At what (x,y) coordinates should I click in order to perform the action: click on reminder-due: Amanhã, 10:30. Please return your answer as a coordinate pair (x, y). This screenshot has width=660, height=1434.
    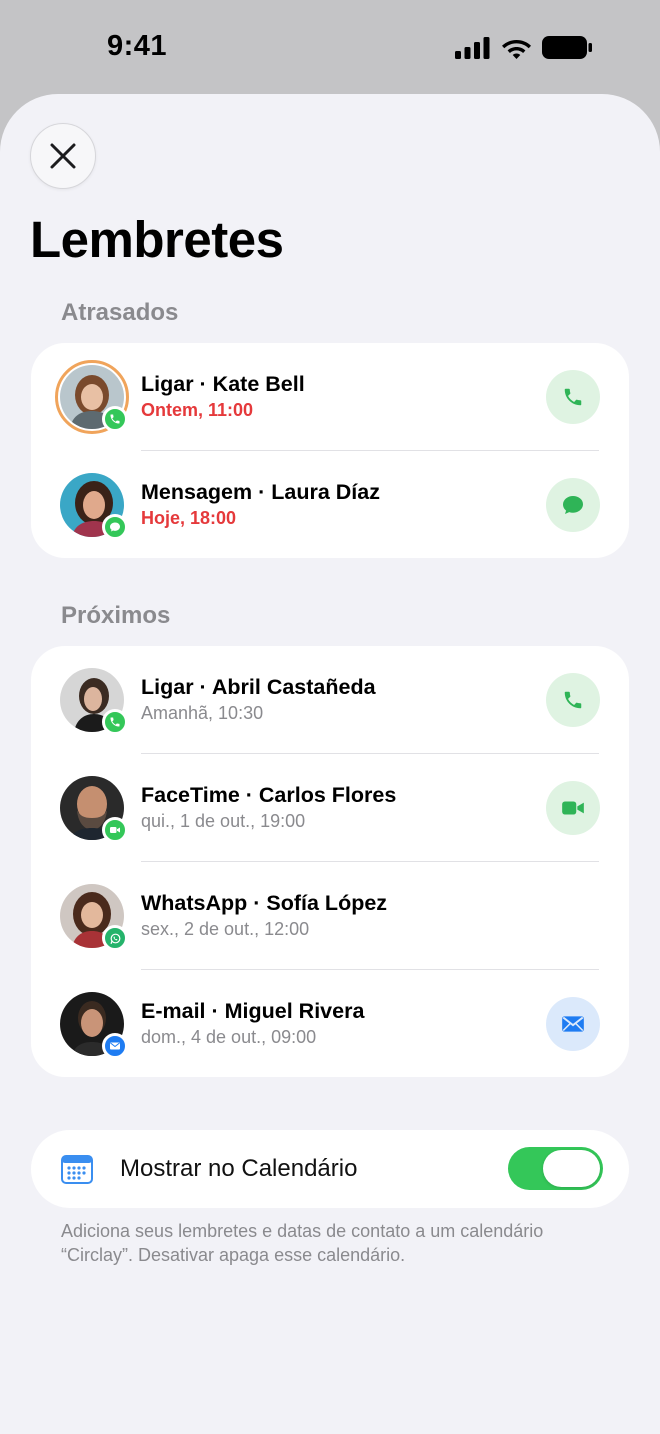
    Looking at the image, I should click on (202, 713).